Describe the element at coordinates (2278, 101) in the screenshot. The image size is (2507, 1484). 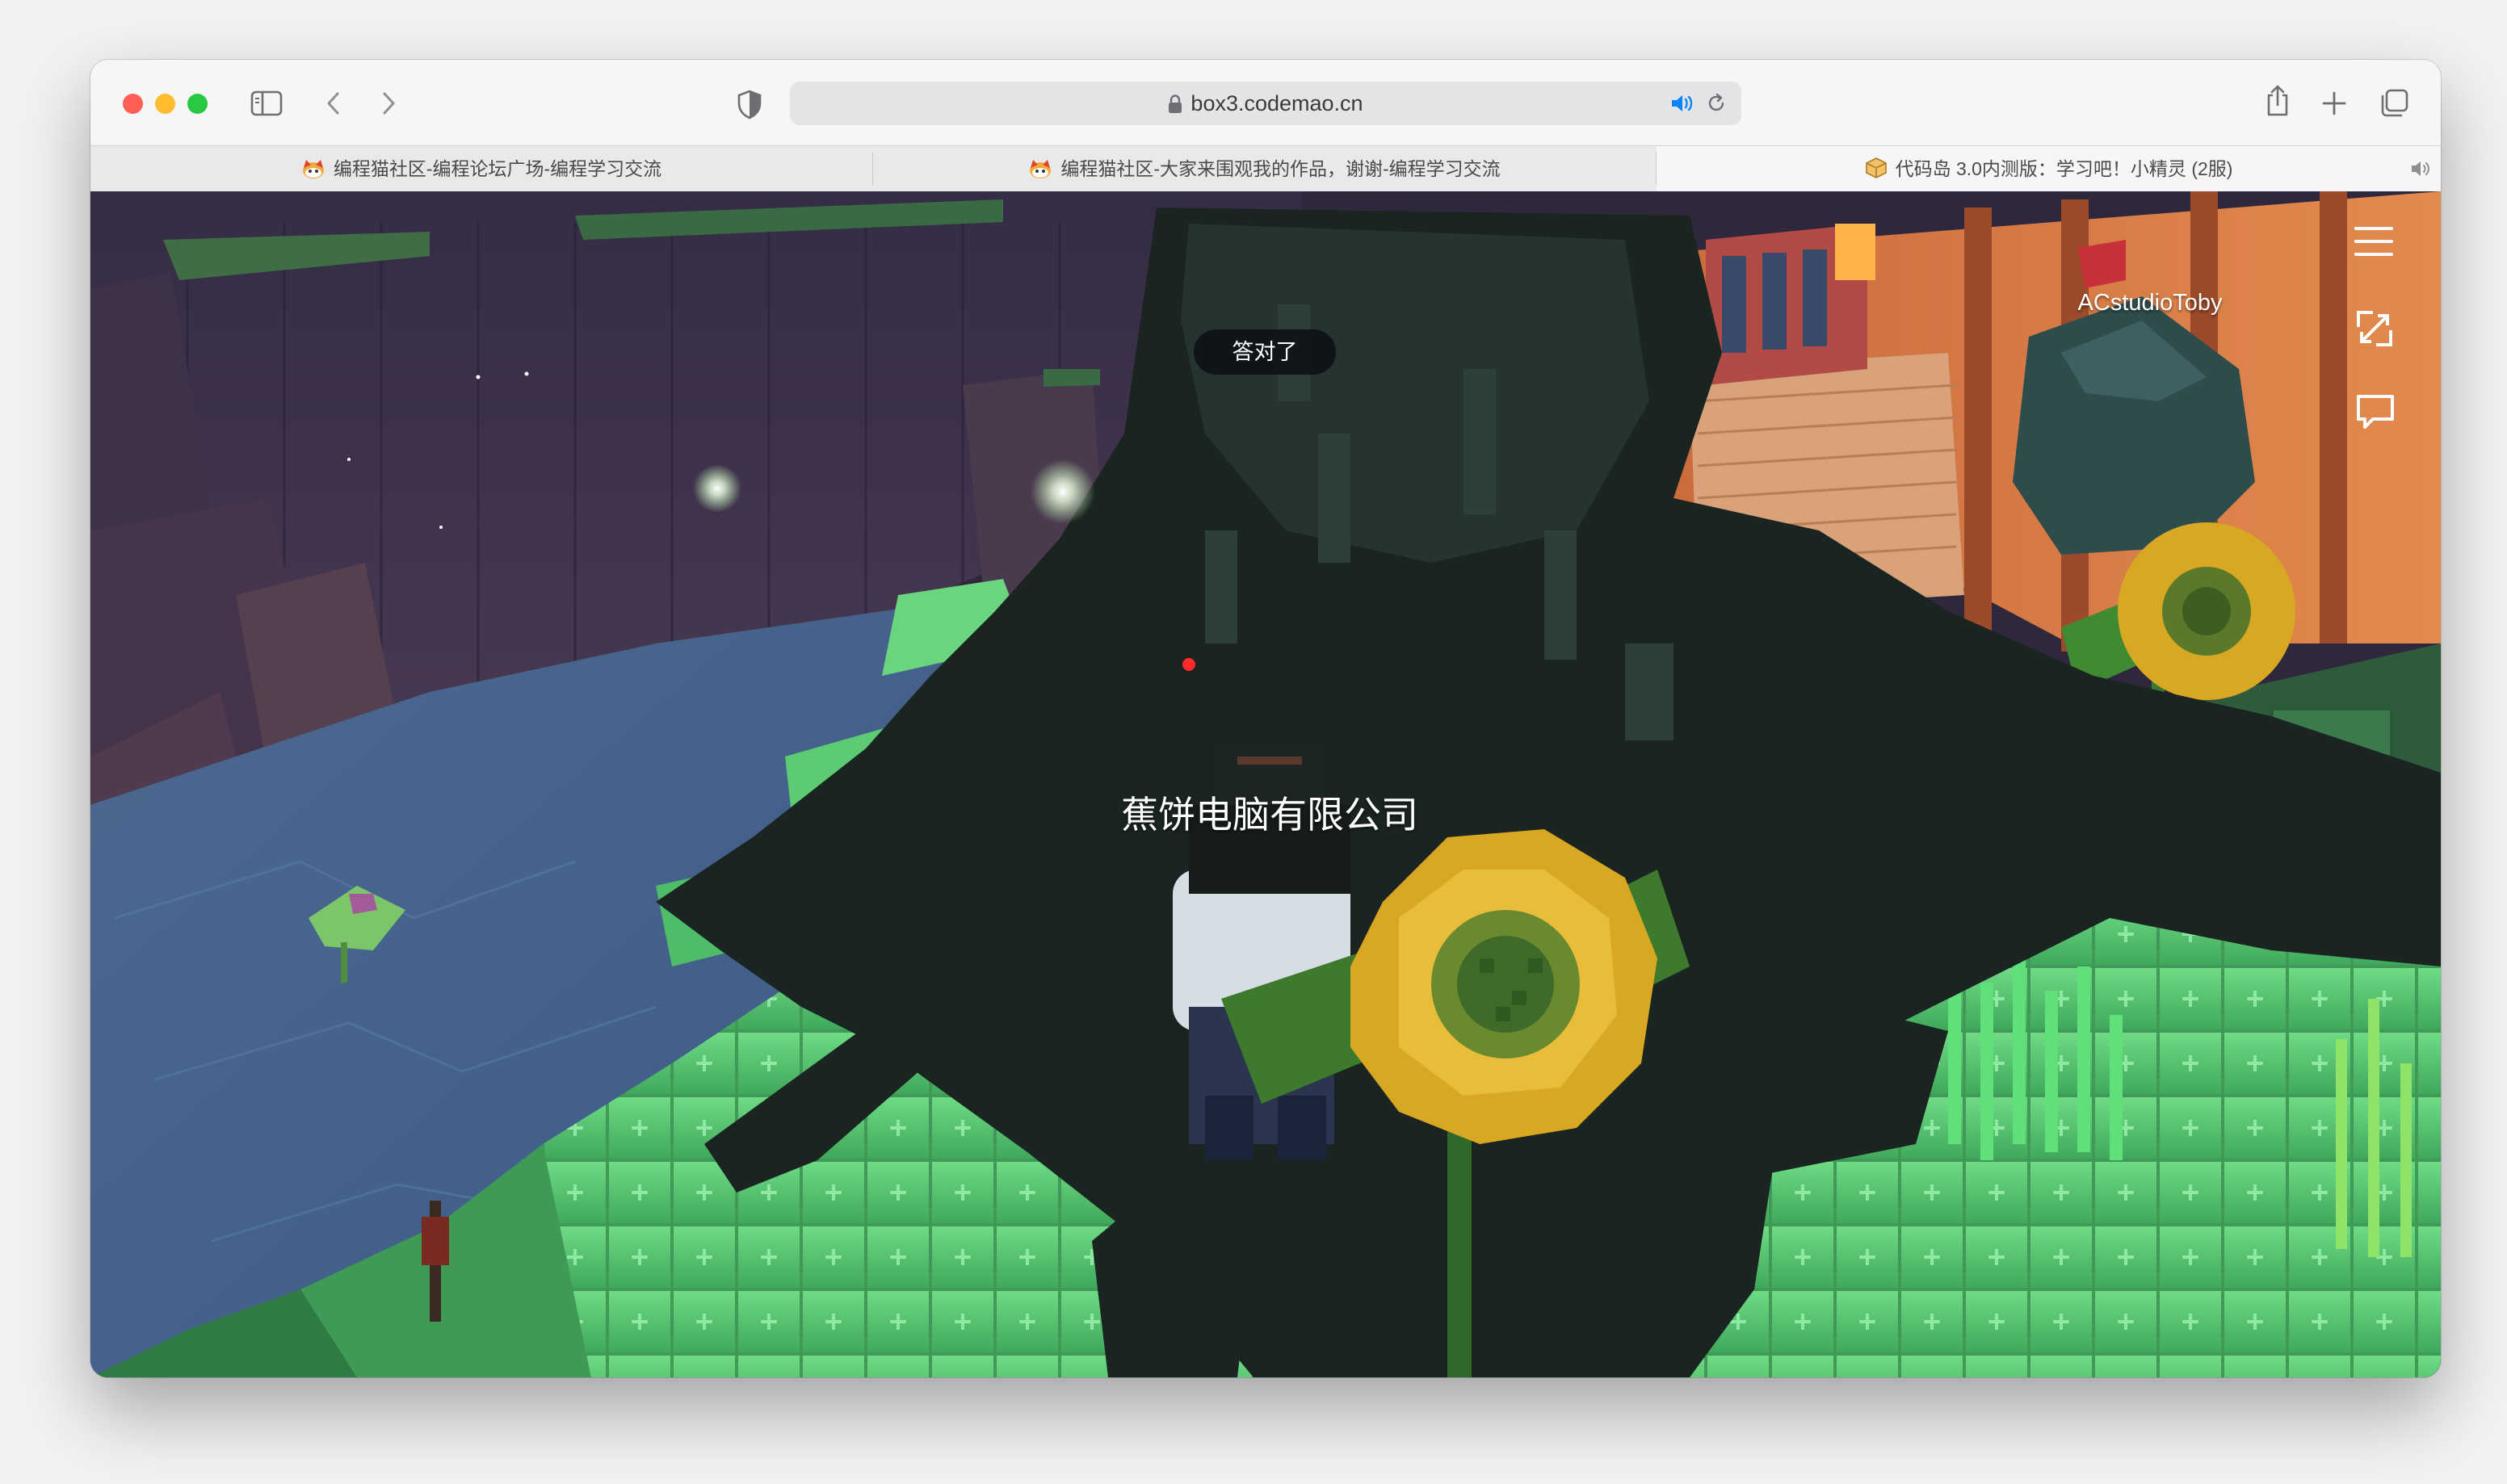
I see `share-icon` at that location.